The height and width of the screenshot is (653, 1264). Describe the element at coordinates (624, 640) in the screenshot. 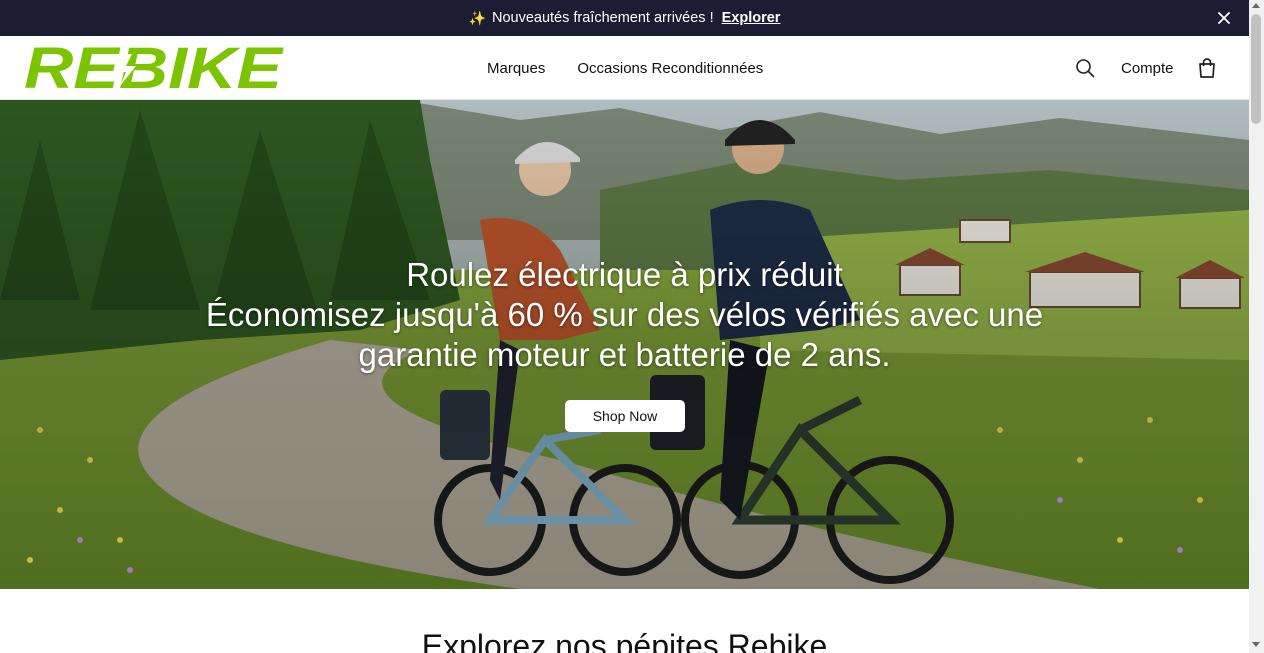

I see `section-title: Explorez nos pépites Rebike` at that location.